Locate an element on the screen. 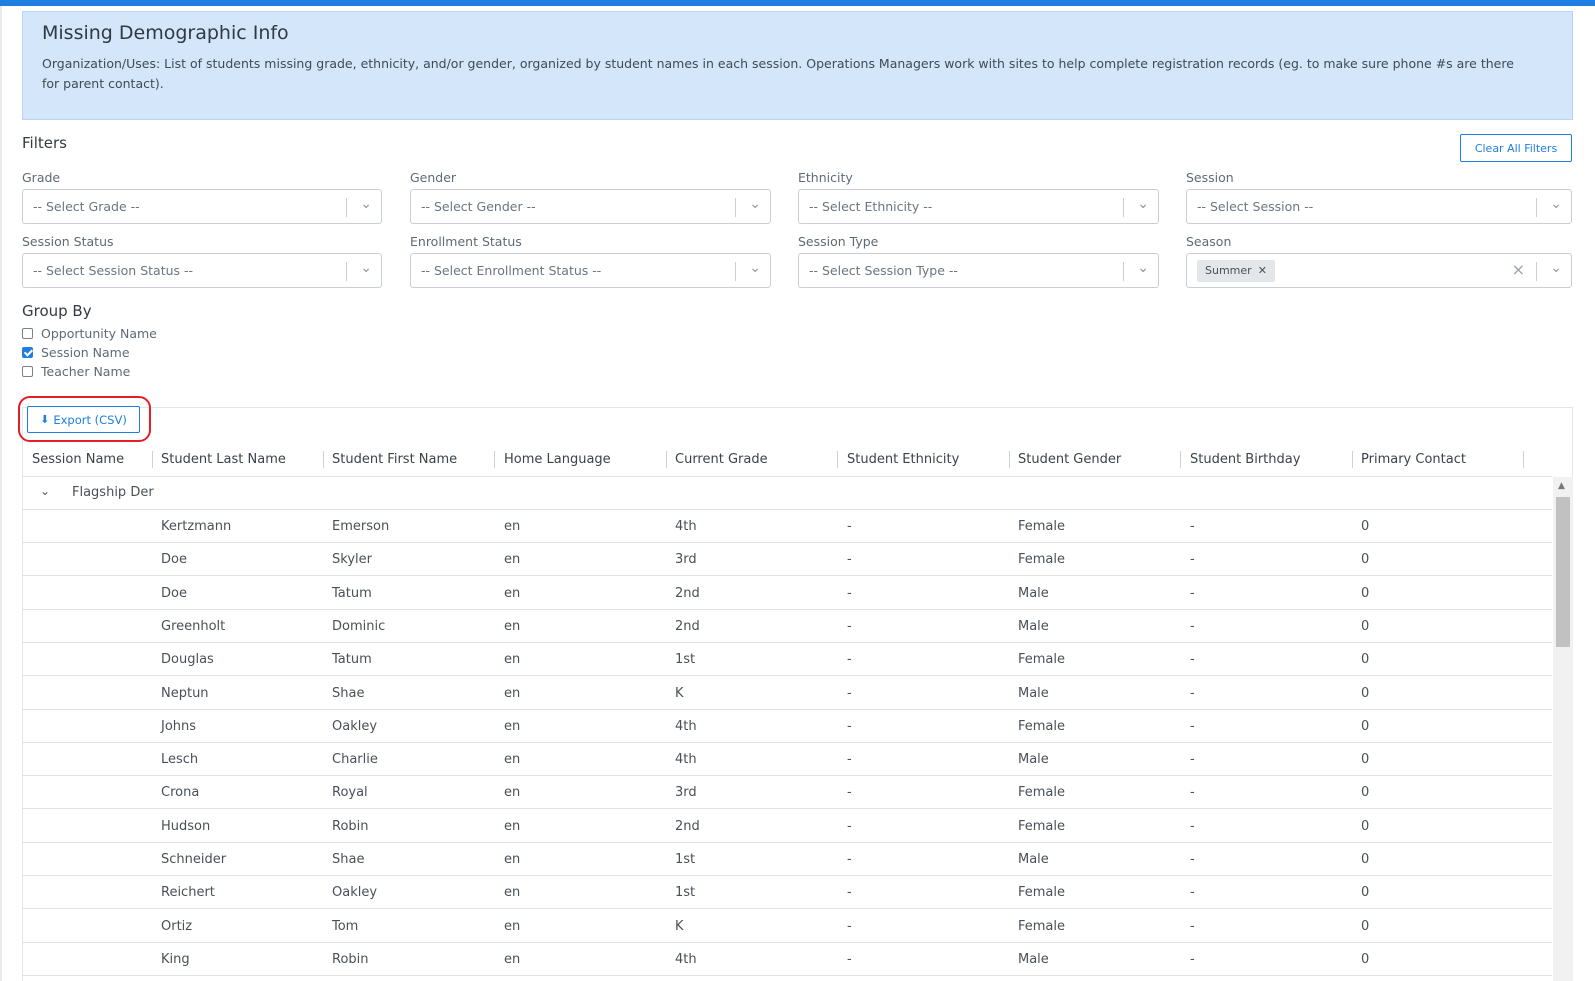 The image size is (1595, 981). season-label: Season is located at coordinates (1209, 241).